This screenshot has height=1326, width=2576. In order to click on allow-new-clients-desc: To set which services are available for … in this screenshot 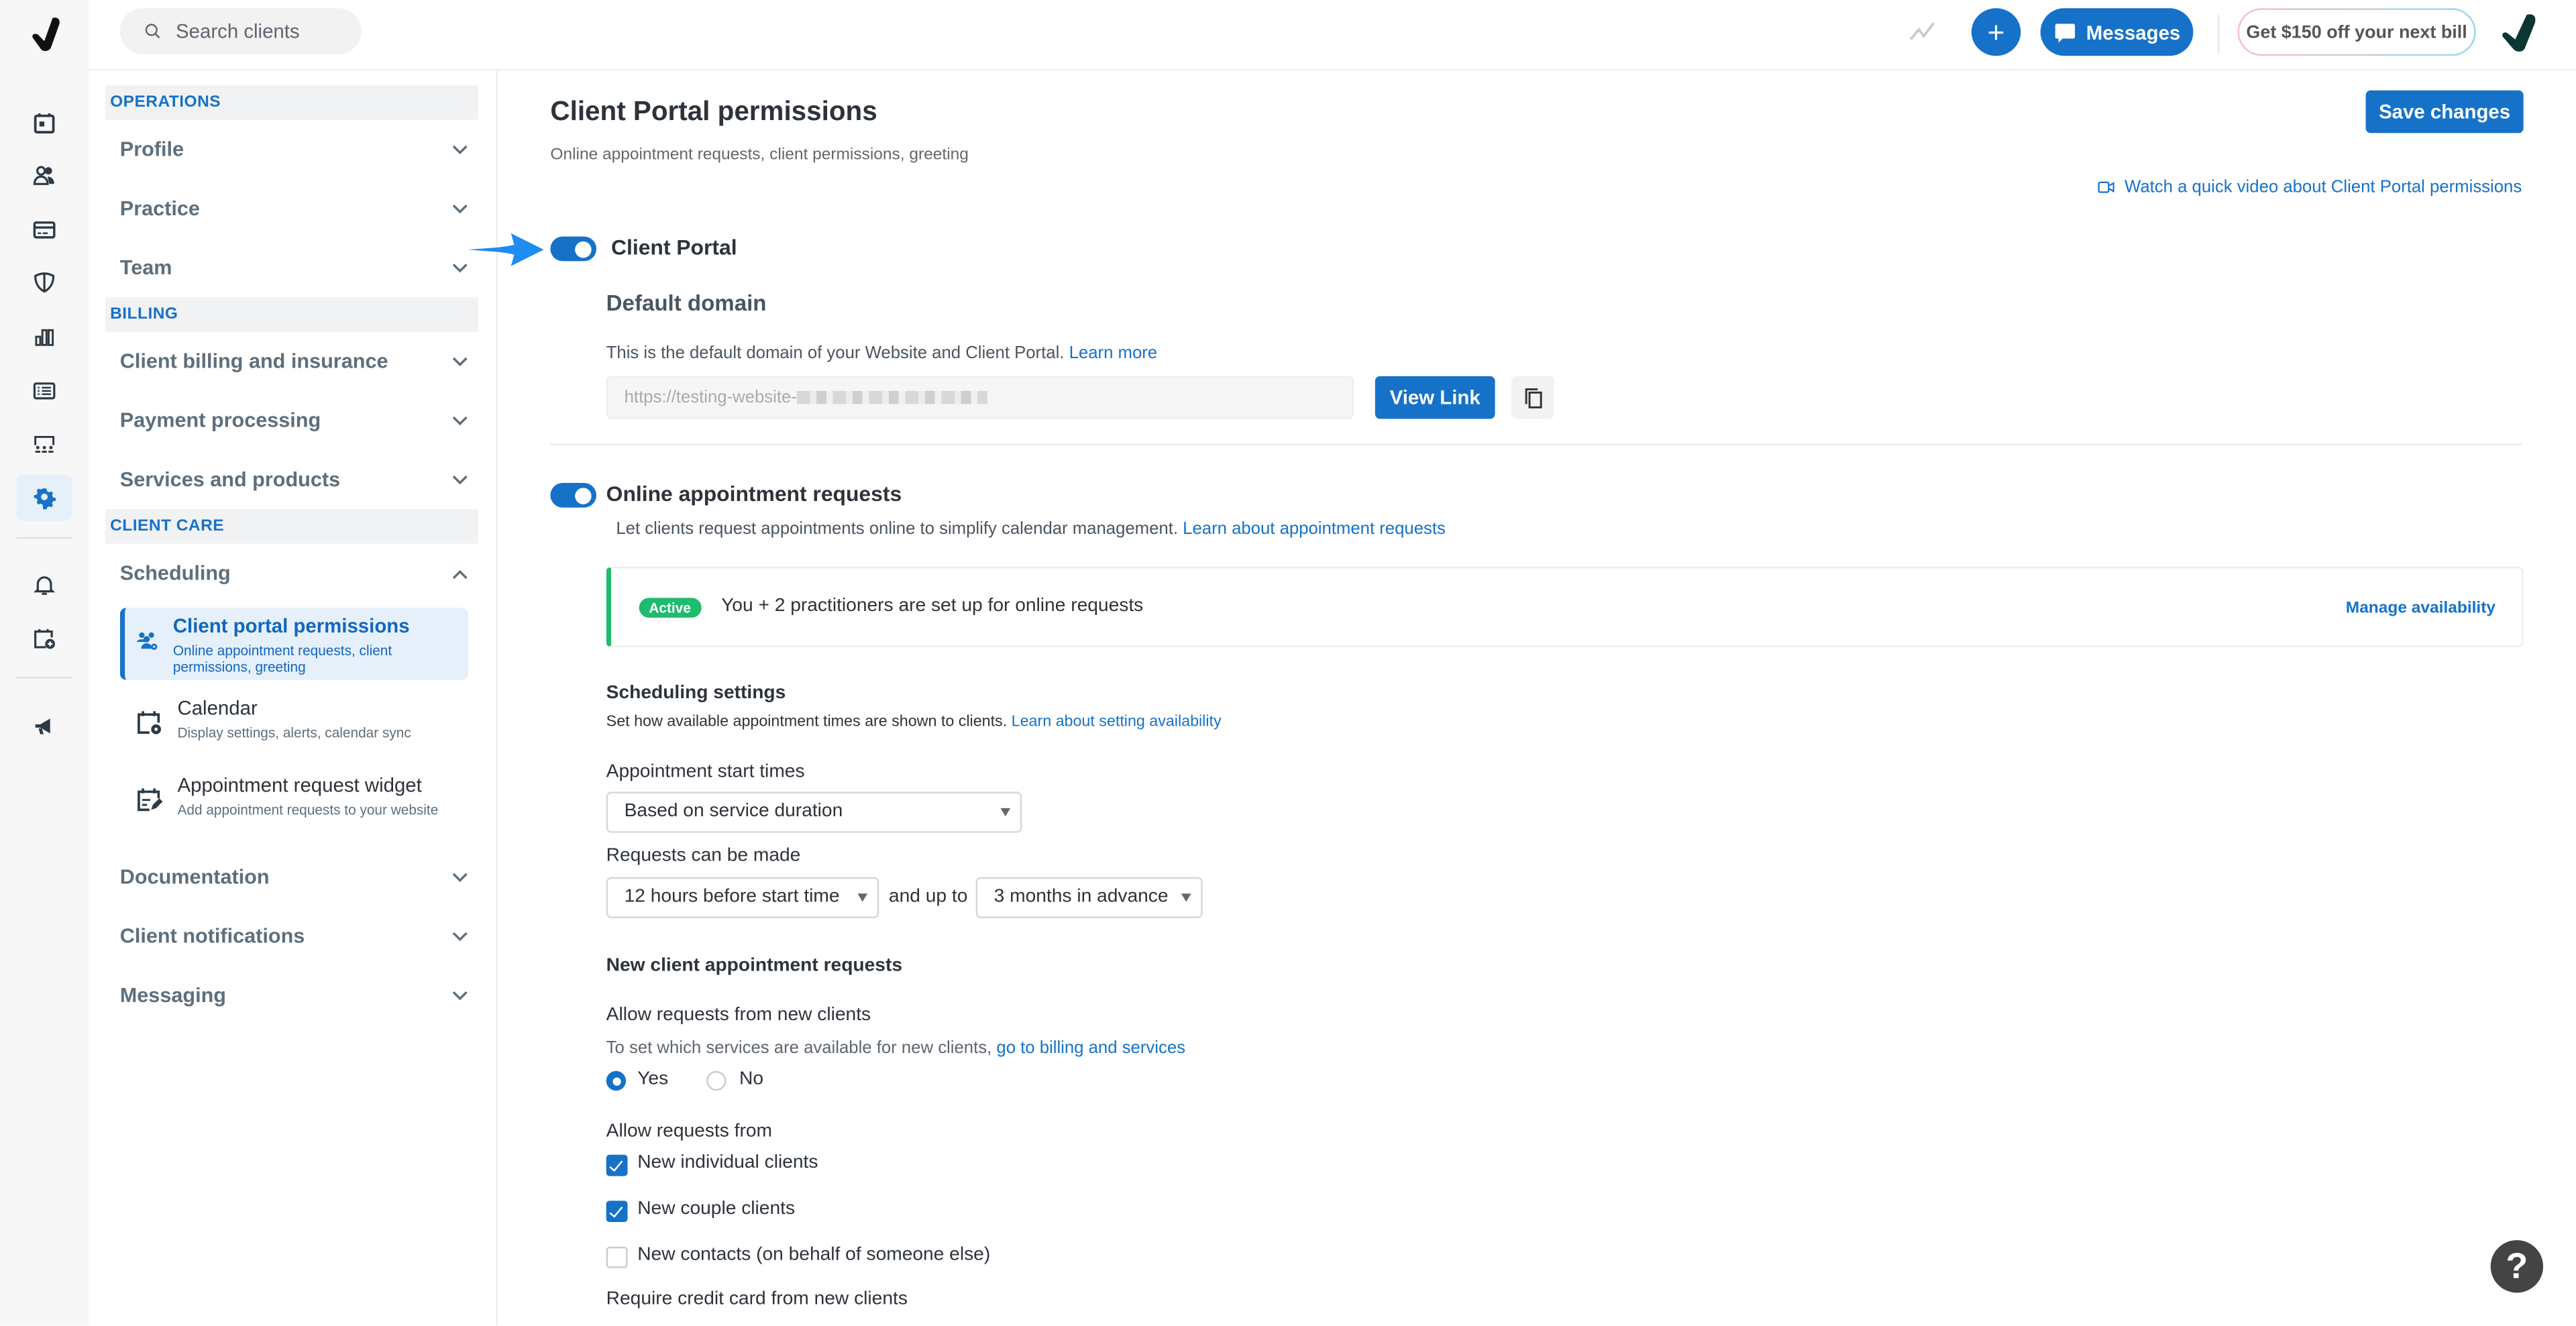, I will do `click(895, 1048)`.